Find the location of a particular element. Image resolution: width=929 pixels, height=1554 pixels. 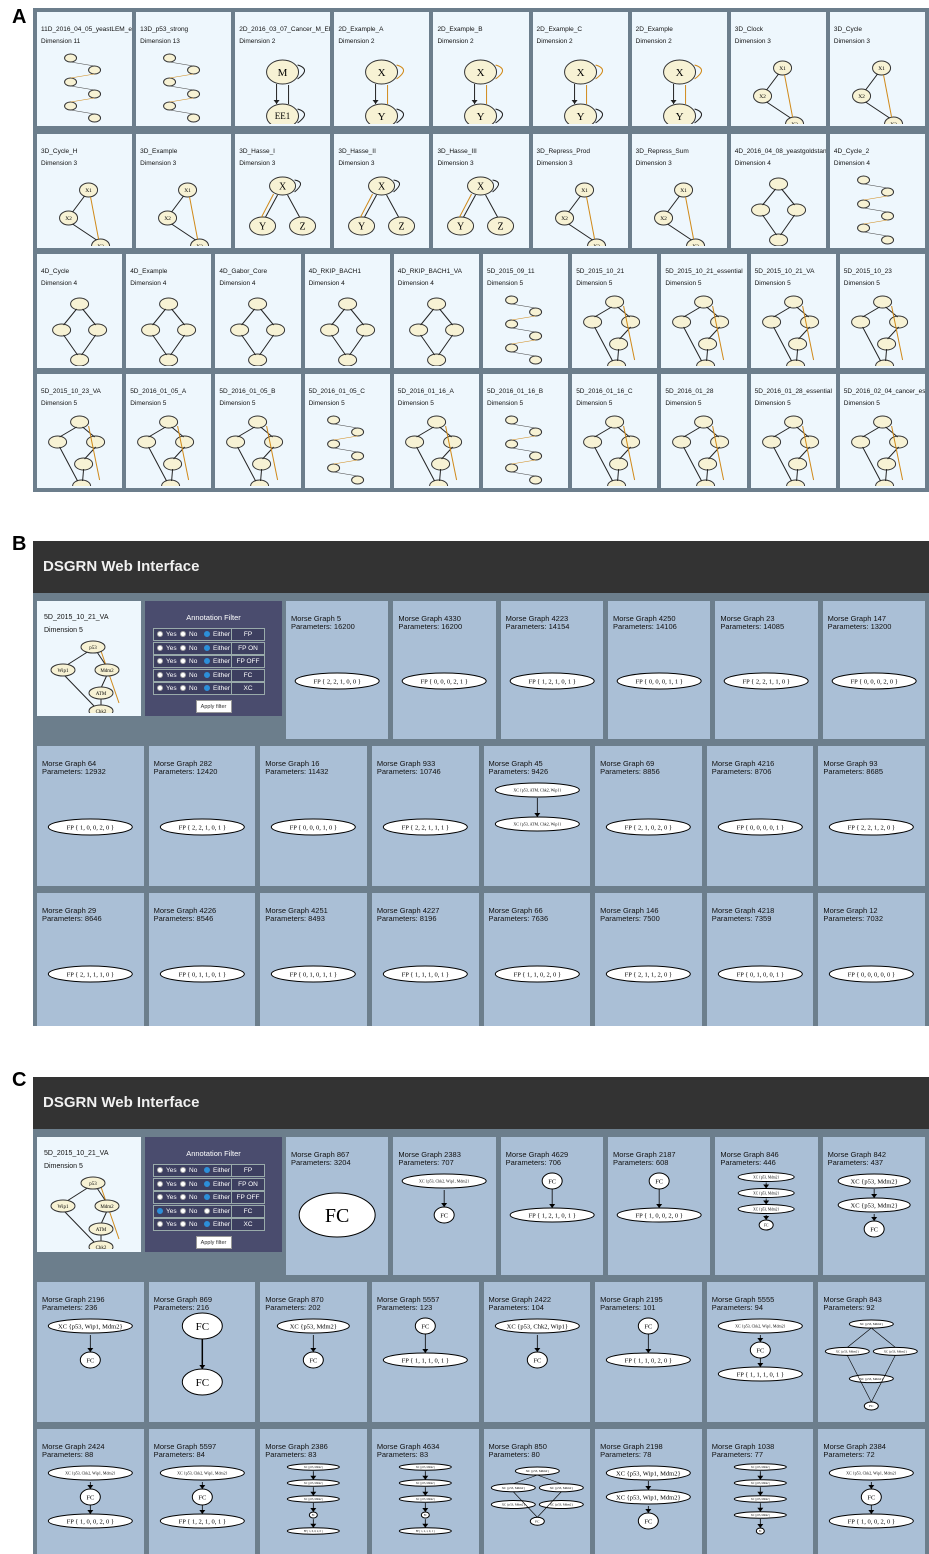

network-card: 3D_Clock Dimension 3 X1 X2 X3 is located at coordinates (778, 69).